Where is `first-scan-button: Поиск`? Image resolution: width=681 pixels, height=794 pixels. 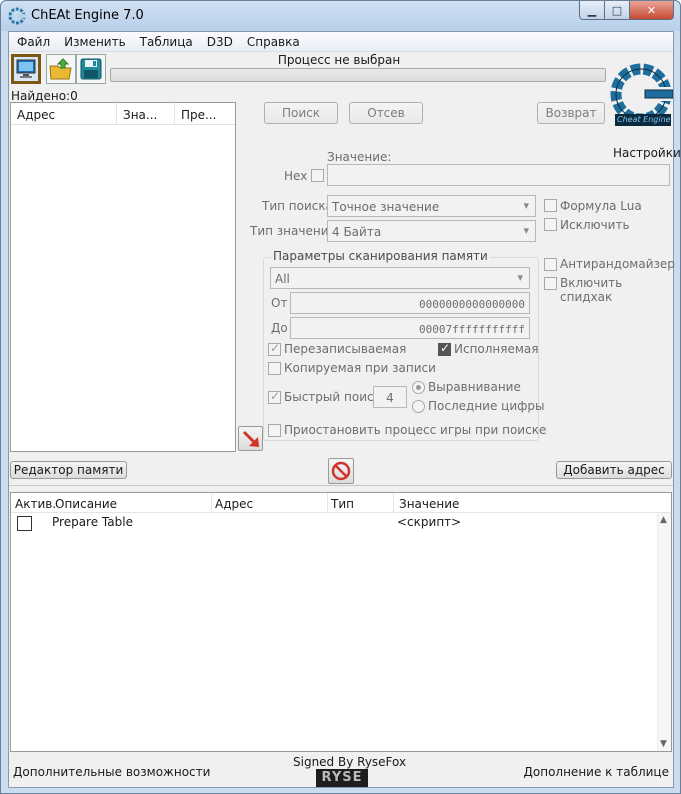 first-scan-button: Поиск is located at coordinates (301, 113).